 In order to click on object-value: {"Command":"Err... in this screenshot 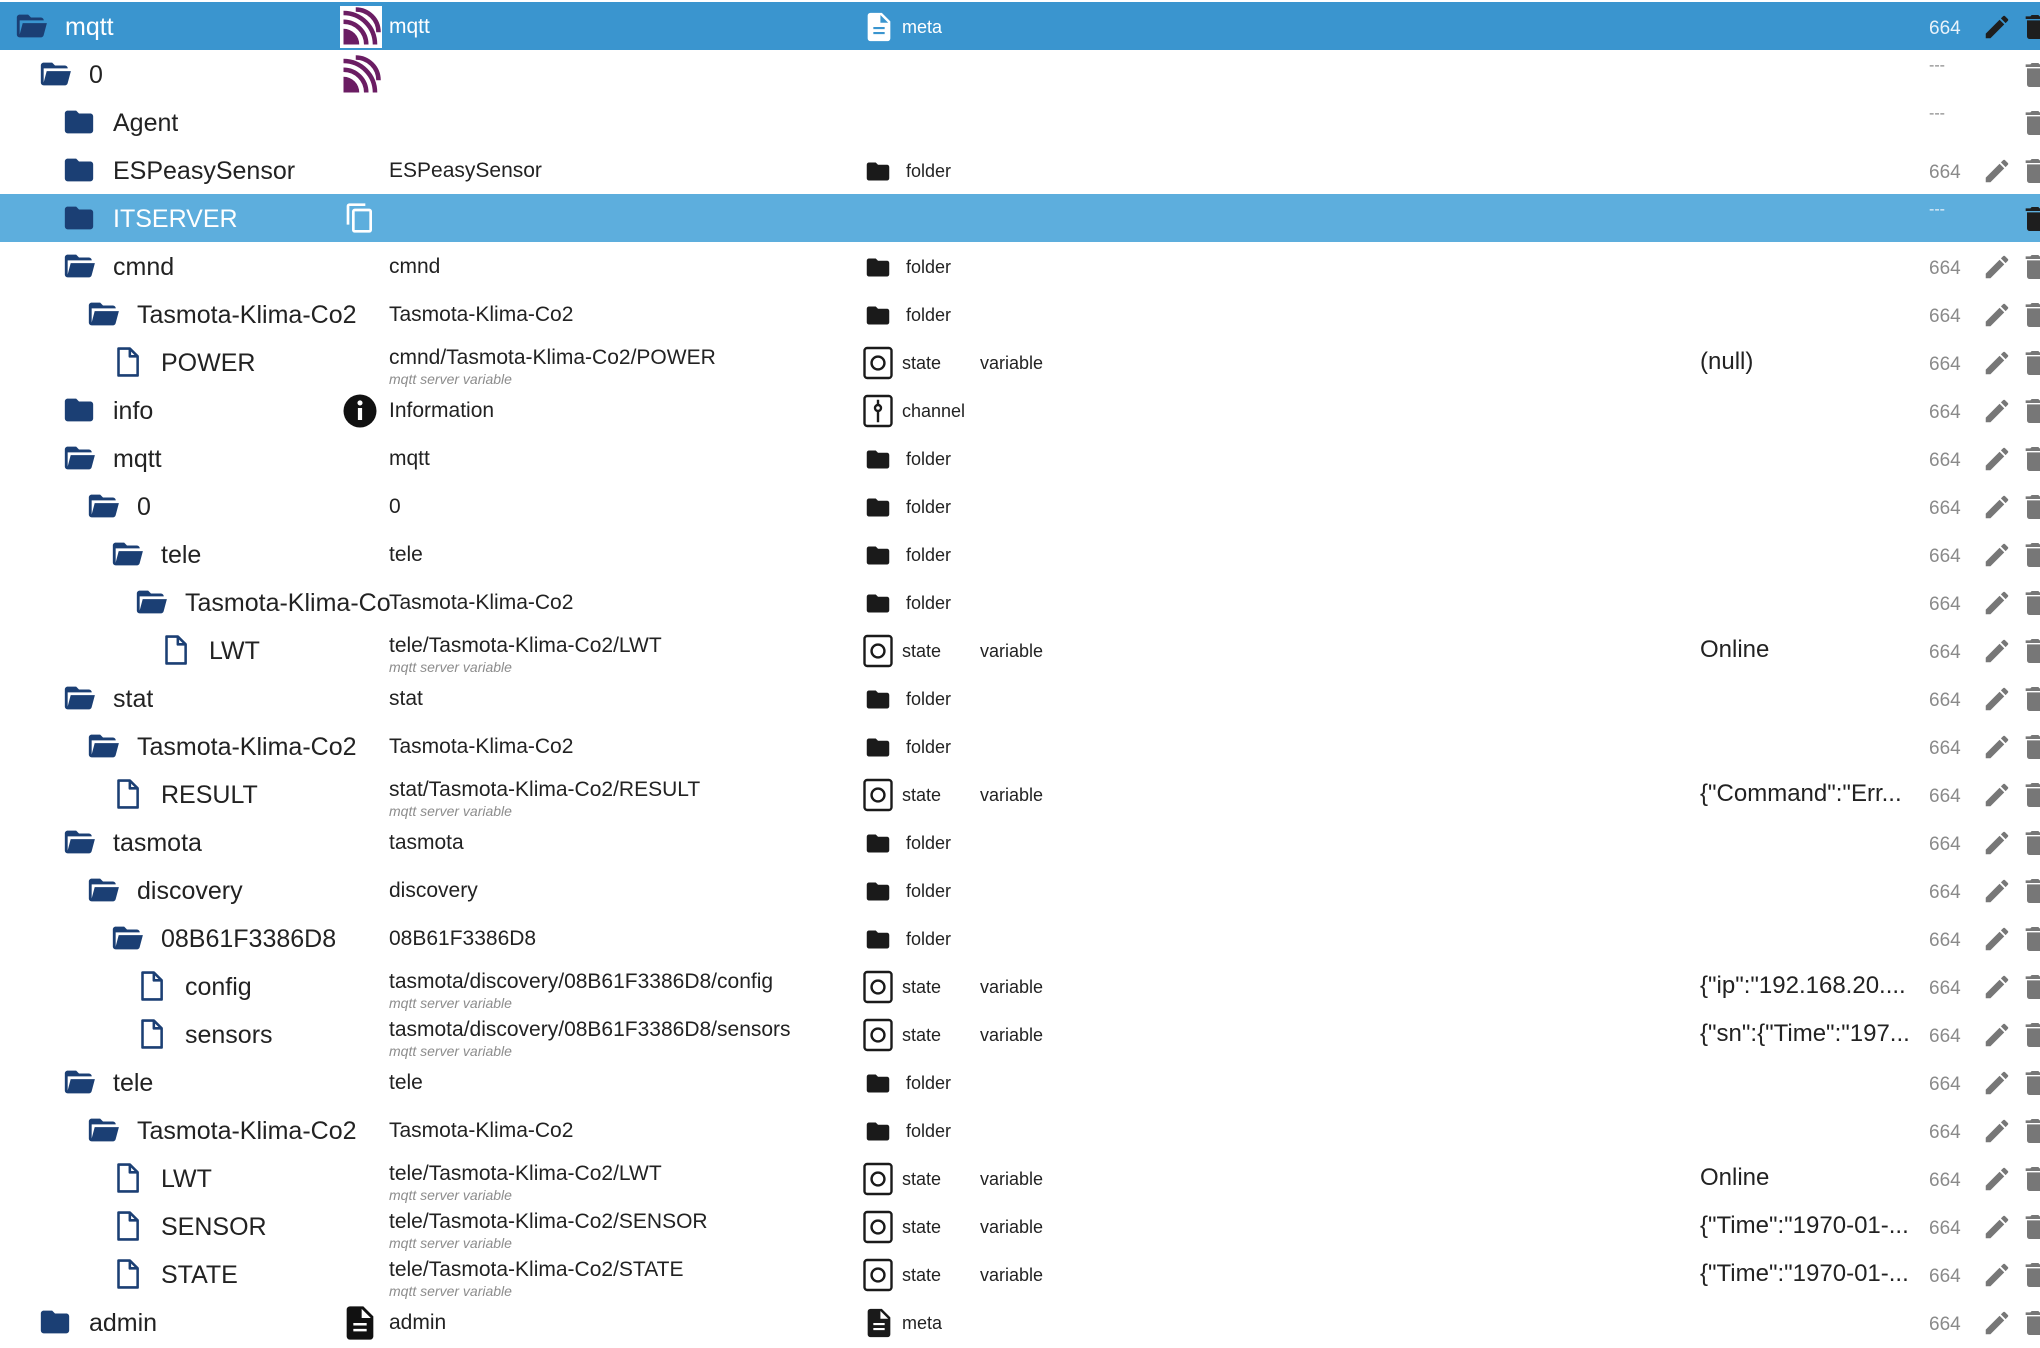, I will do `click(1801, 794)`.